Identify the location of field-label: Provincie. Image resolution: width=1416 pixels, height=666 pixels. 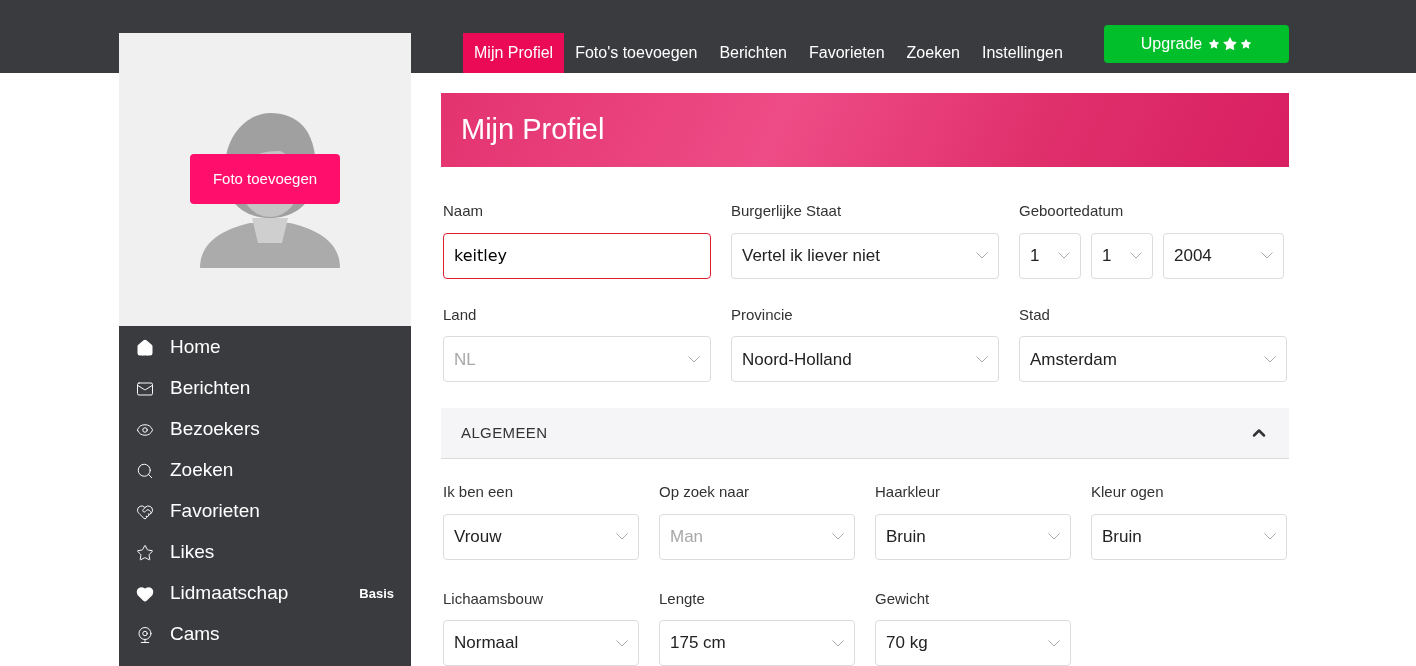
(762, 314).